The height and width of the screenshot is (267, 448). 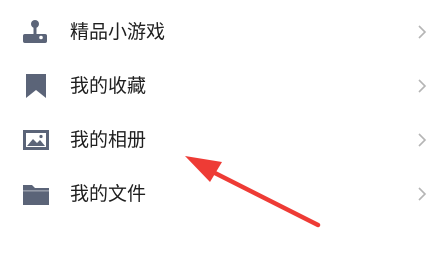 I want to click on photo-album-icon, so click(x=36, y=140).